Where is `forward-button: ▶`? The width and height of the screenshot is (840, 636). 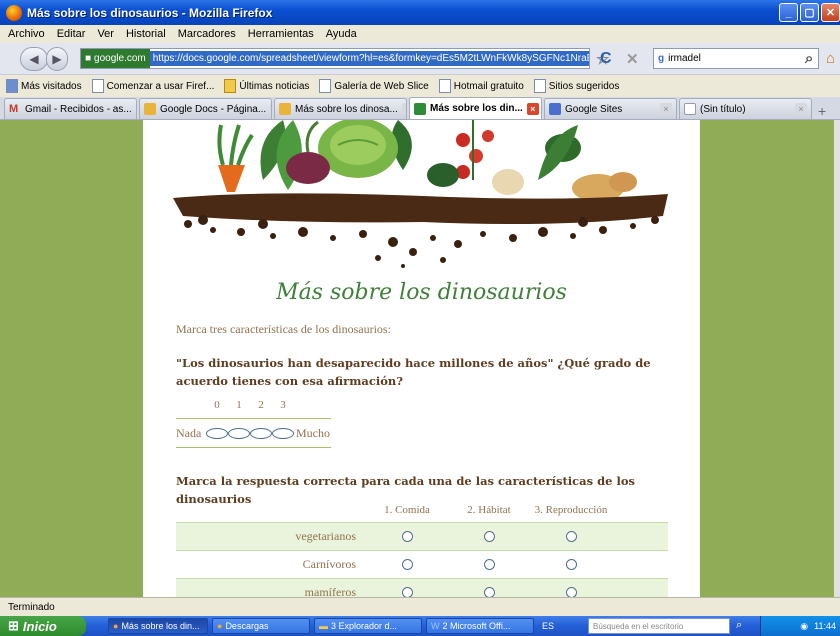 forward-button: ▶ is located at coordinates (57, 59).